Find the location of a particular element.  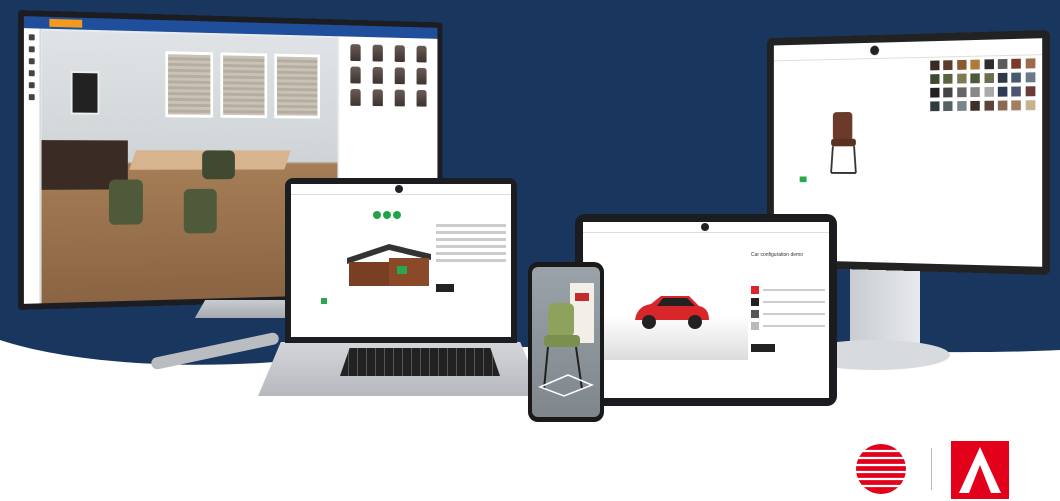

phone is located at coordinates (566, 342).